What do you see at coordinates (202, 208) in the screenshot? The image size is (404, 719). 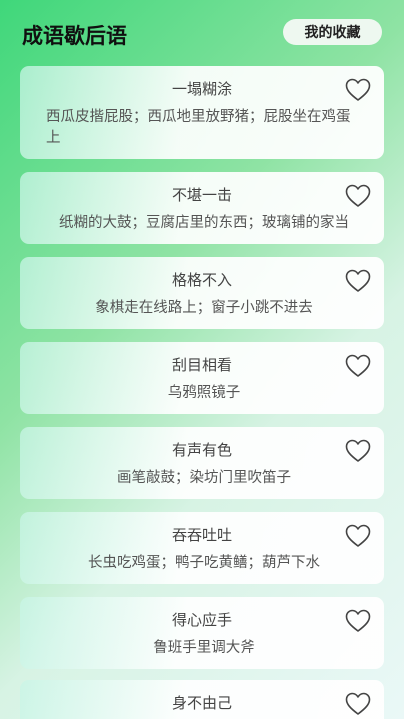 I see `idiom-card: 不堪一击 纸糊的大鼓；豆腐店里的东西；玻璃铺的家当` at bounding box center [202, 208].